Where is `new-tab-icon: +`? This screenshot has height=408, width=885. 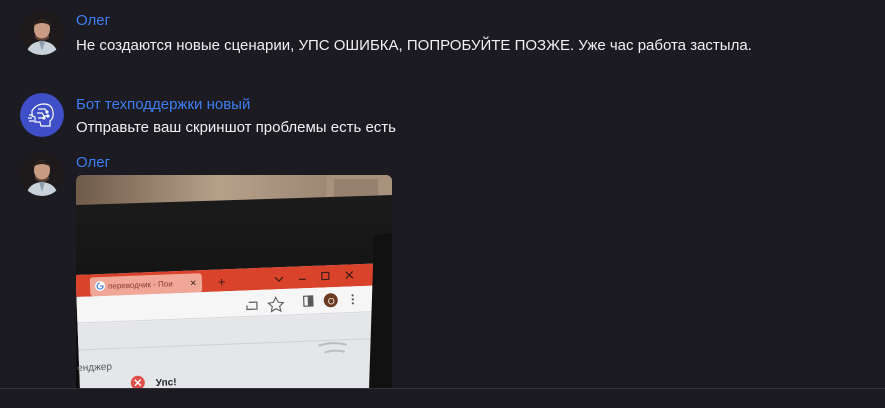
new-tab-icon: + is located at coordinates (222, 281).